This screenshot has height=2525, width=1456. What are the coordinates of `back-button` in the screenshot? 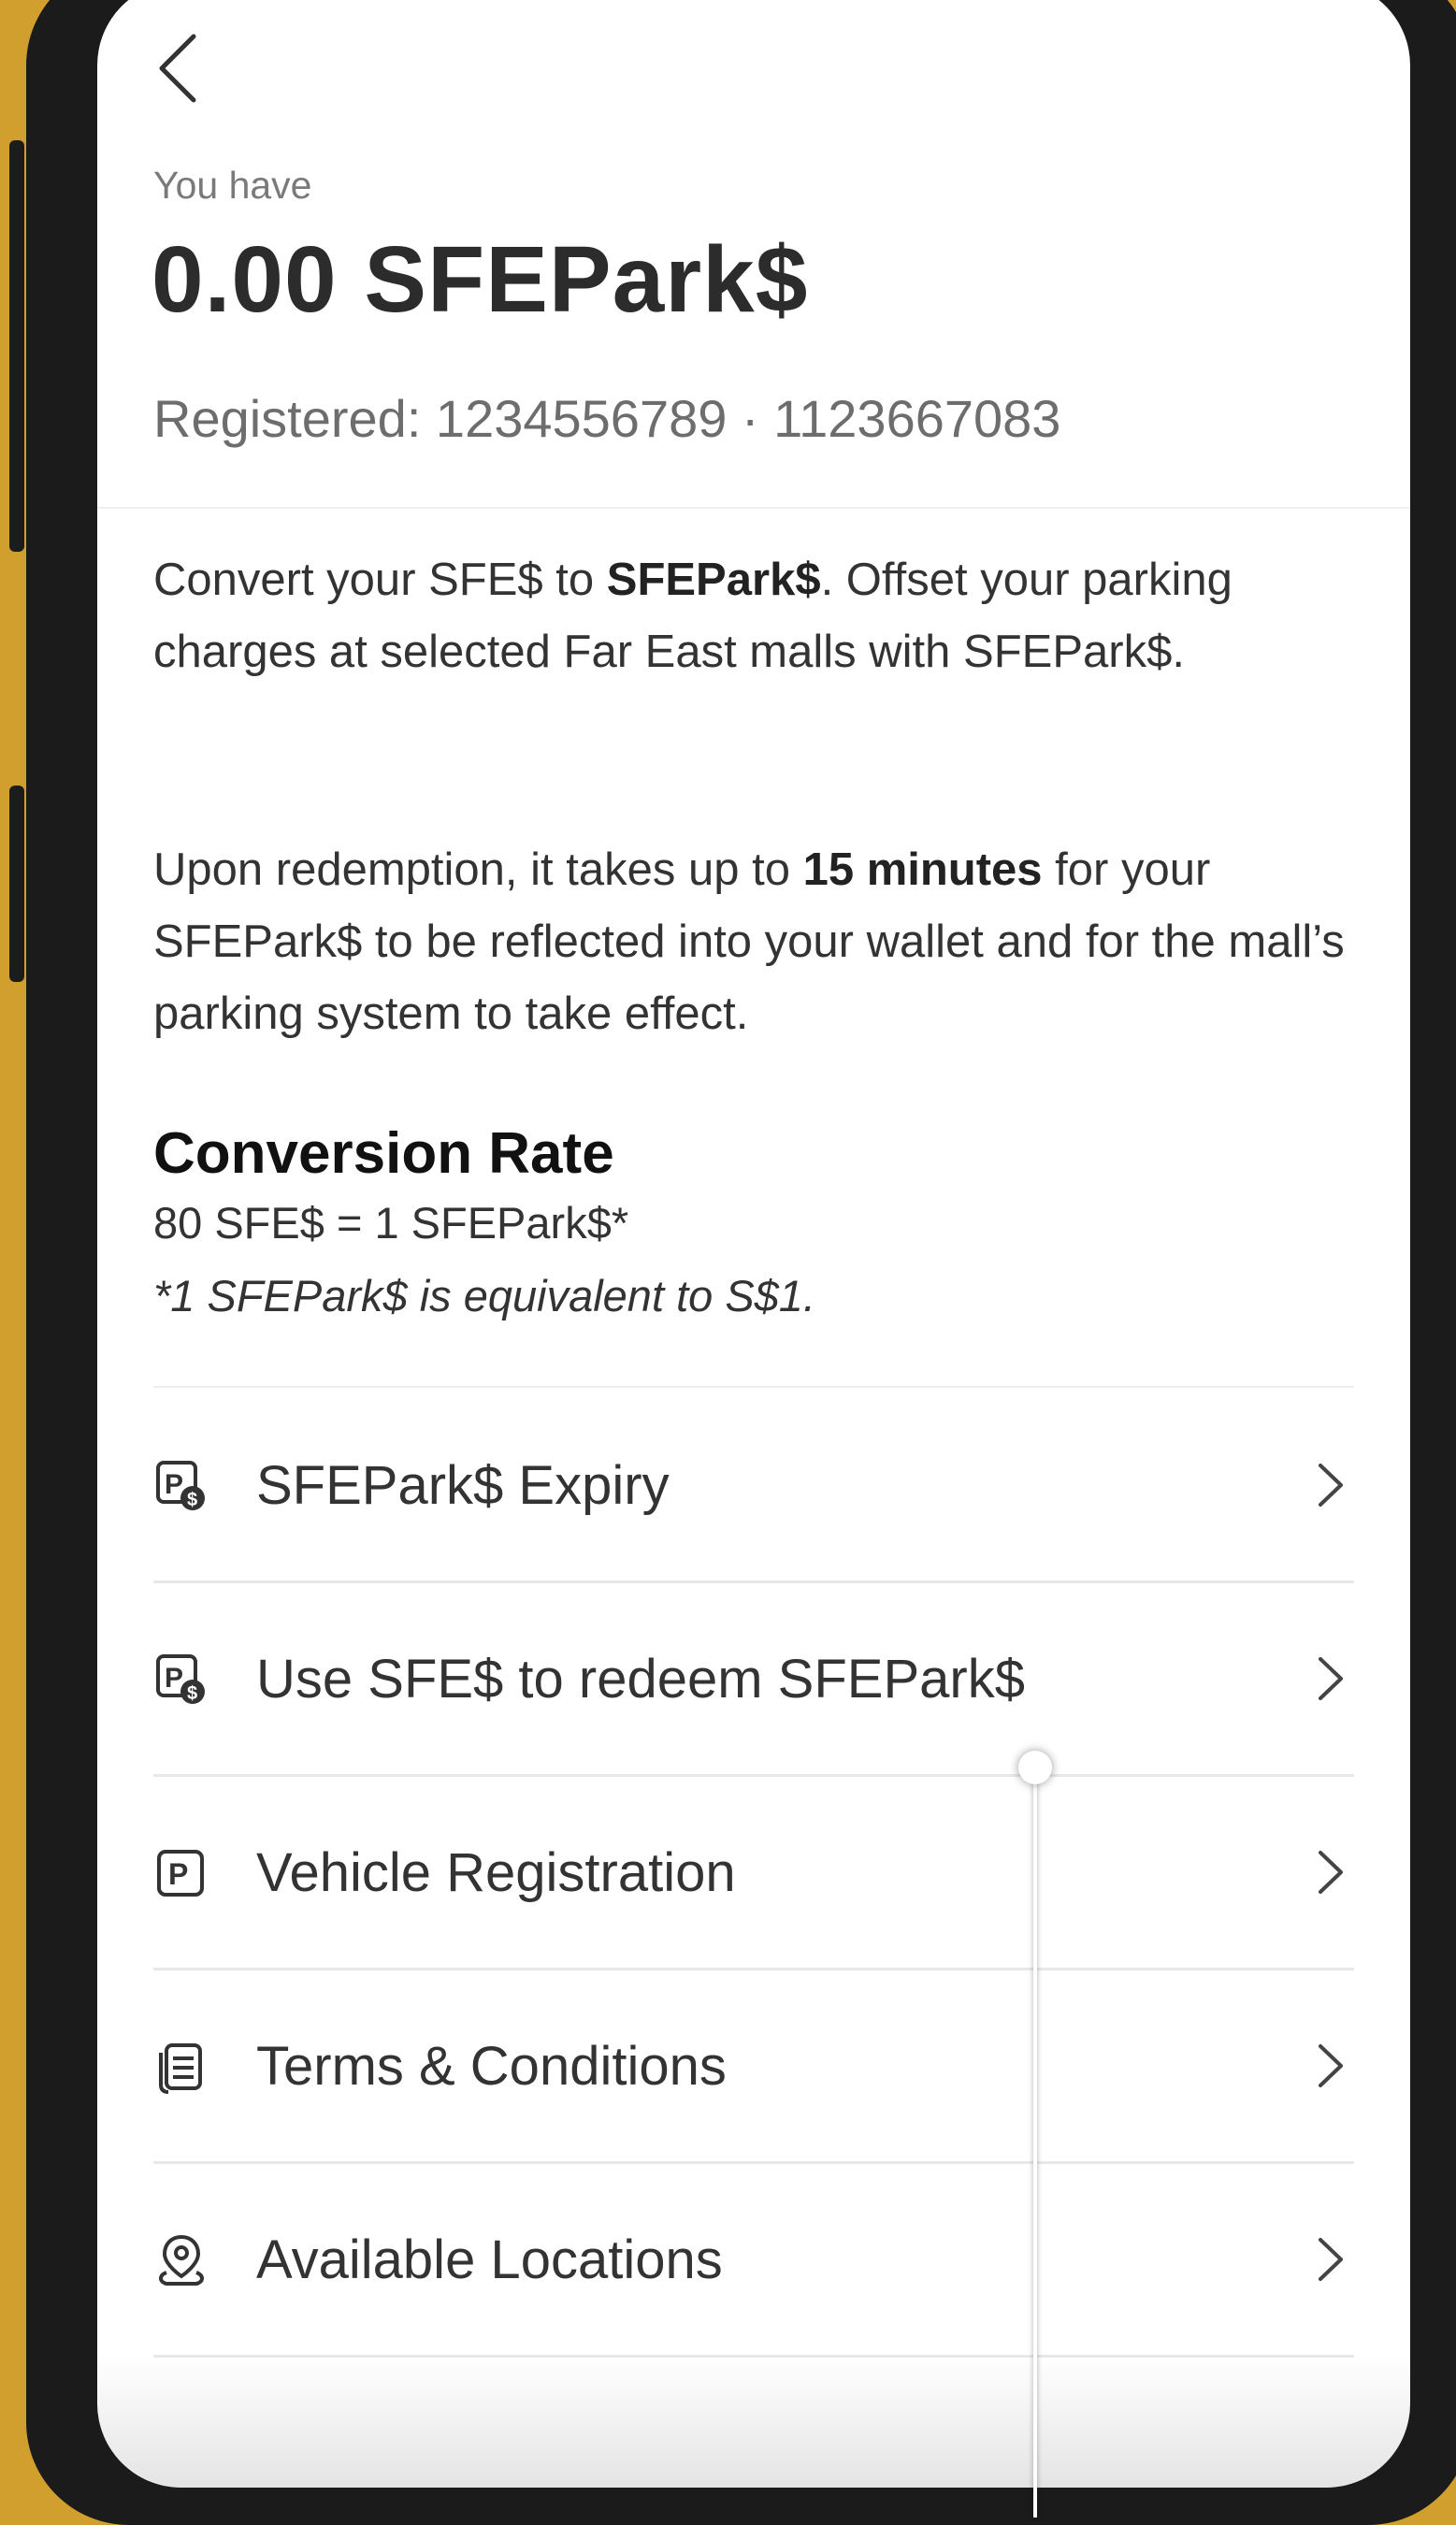 It's located at (177, 70).